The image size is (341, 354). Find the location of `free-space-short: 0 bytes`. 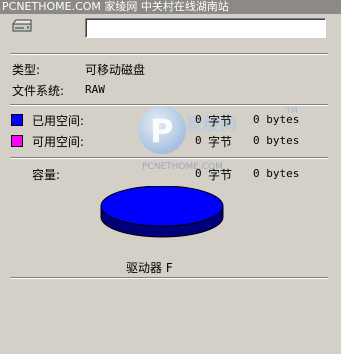

free-space-short: 0 bytes is located at coordinates (276, 140).